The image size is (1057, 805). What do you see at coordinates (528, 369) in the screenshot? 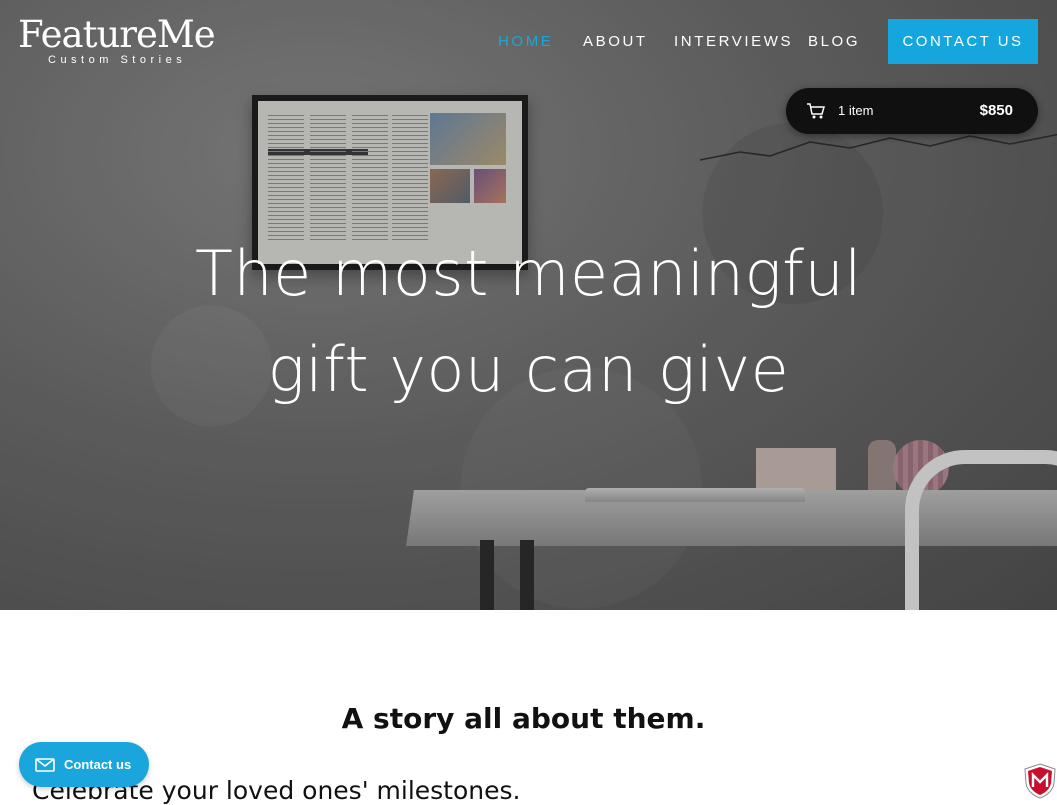
I see `hero-line-2: gift you can give` at bounding box center [528, 369].